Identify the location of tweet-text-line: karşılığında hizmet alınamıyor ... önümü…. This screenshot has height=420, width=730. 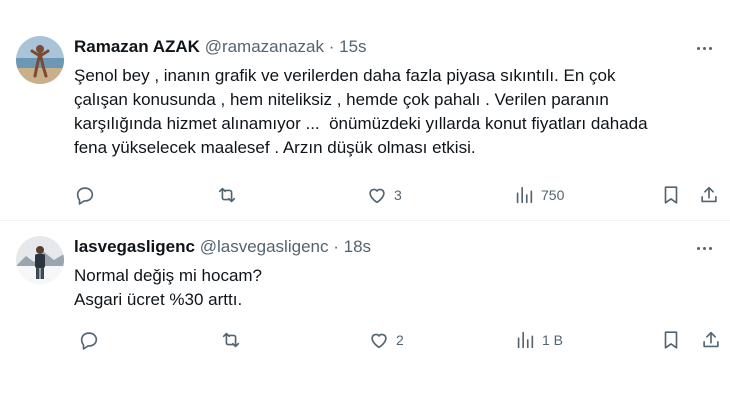
(361, 123).